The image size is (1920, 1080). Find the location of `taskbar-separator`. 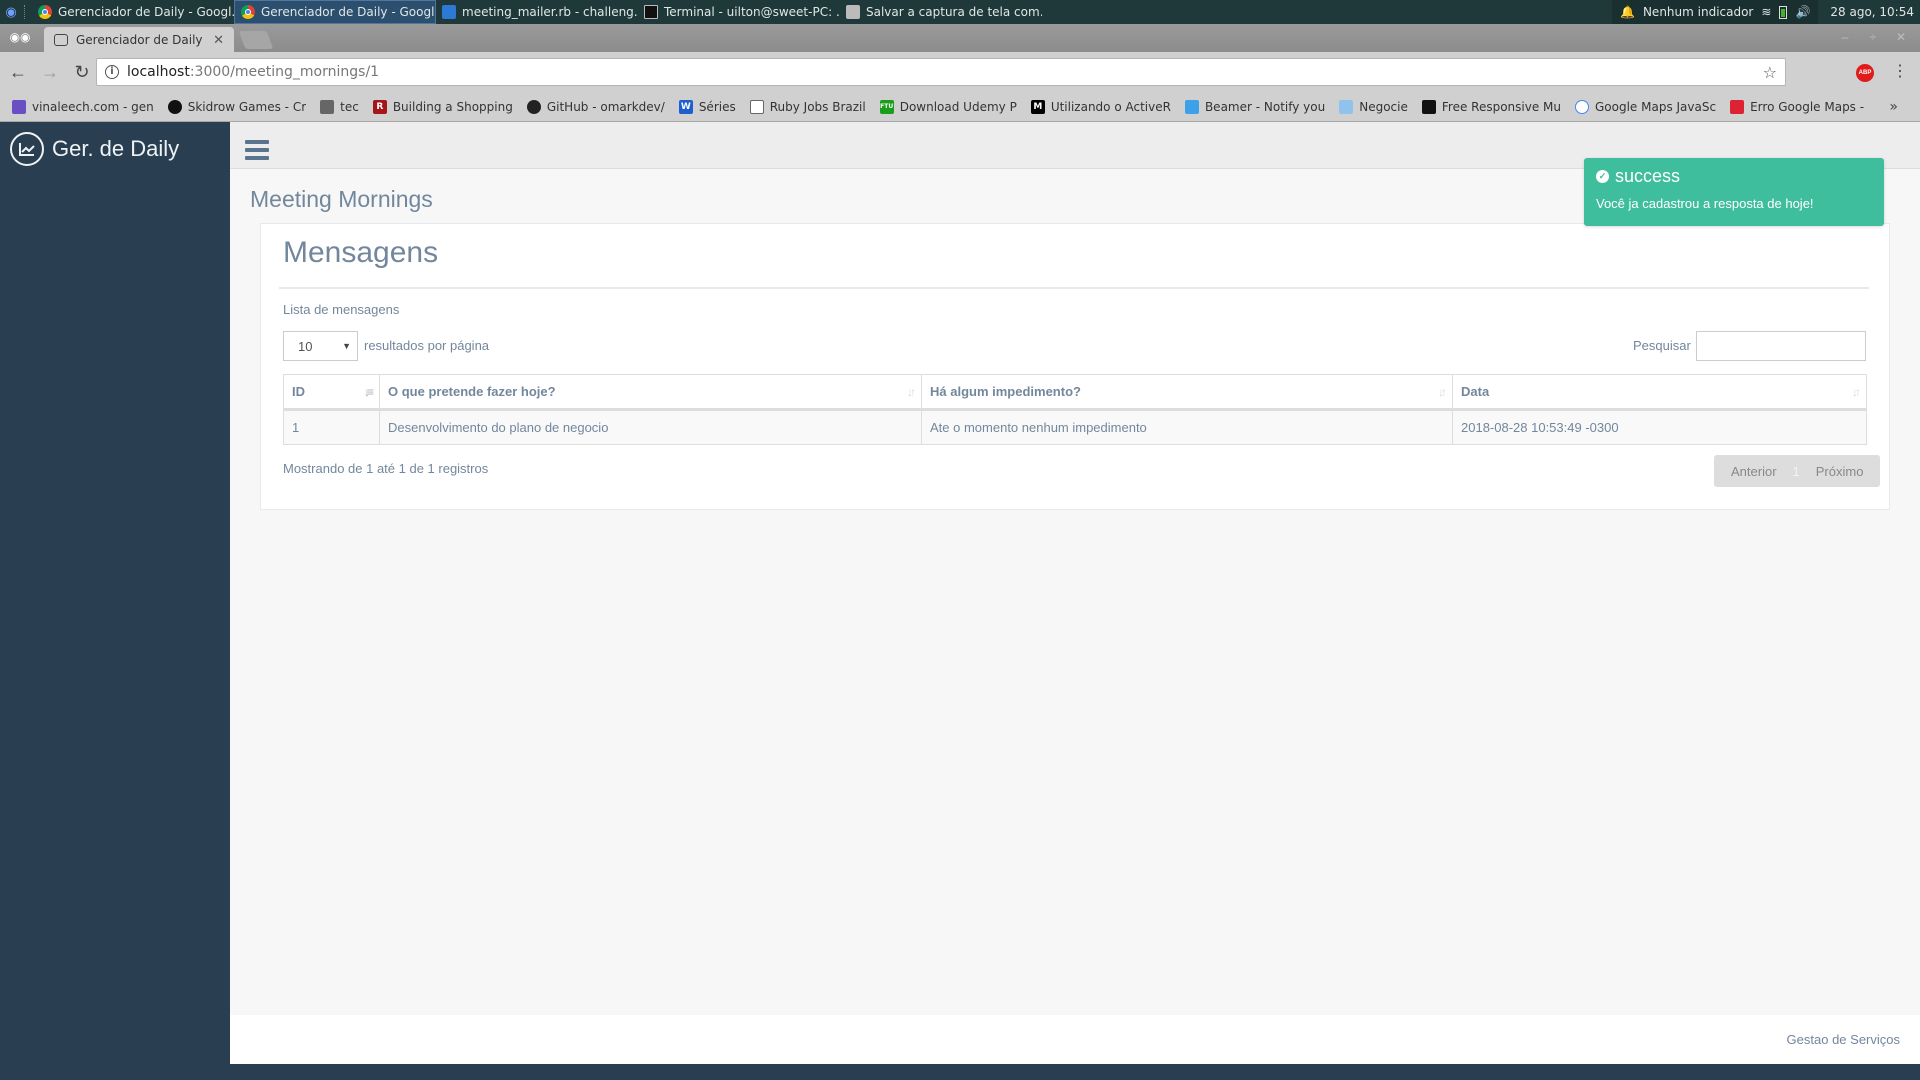

taskbar-separator is located at coordinates (26, 12).